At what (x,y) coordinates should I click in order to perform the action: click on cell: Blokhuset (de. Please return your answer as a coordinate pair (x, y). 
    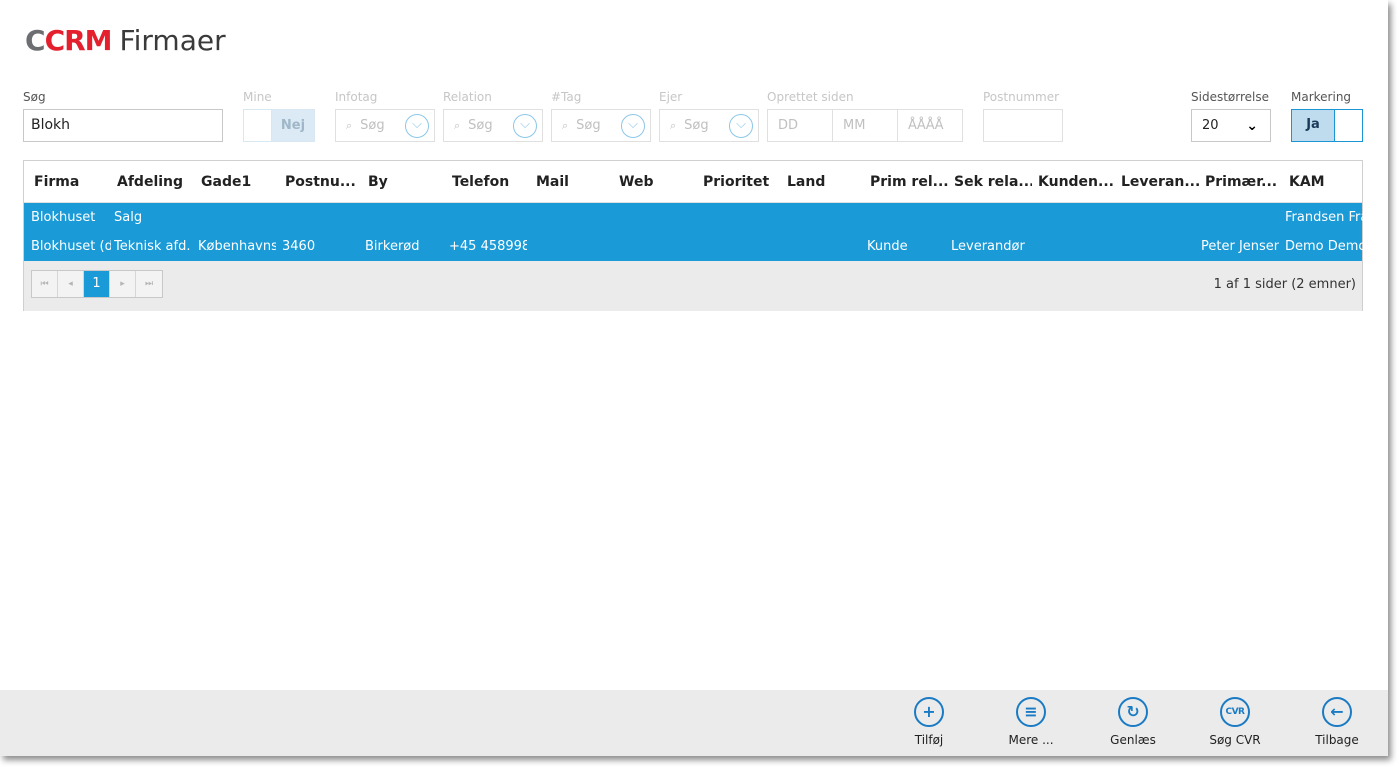
    Looking at the image, I should click on (71, 246).